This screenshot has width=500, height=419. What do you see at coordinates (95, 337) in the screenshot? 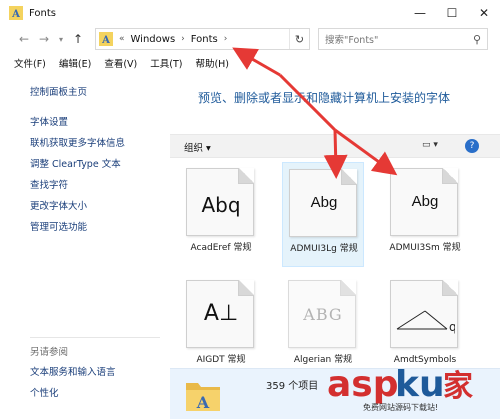
I see `divider` at bounding box center [95, 337].